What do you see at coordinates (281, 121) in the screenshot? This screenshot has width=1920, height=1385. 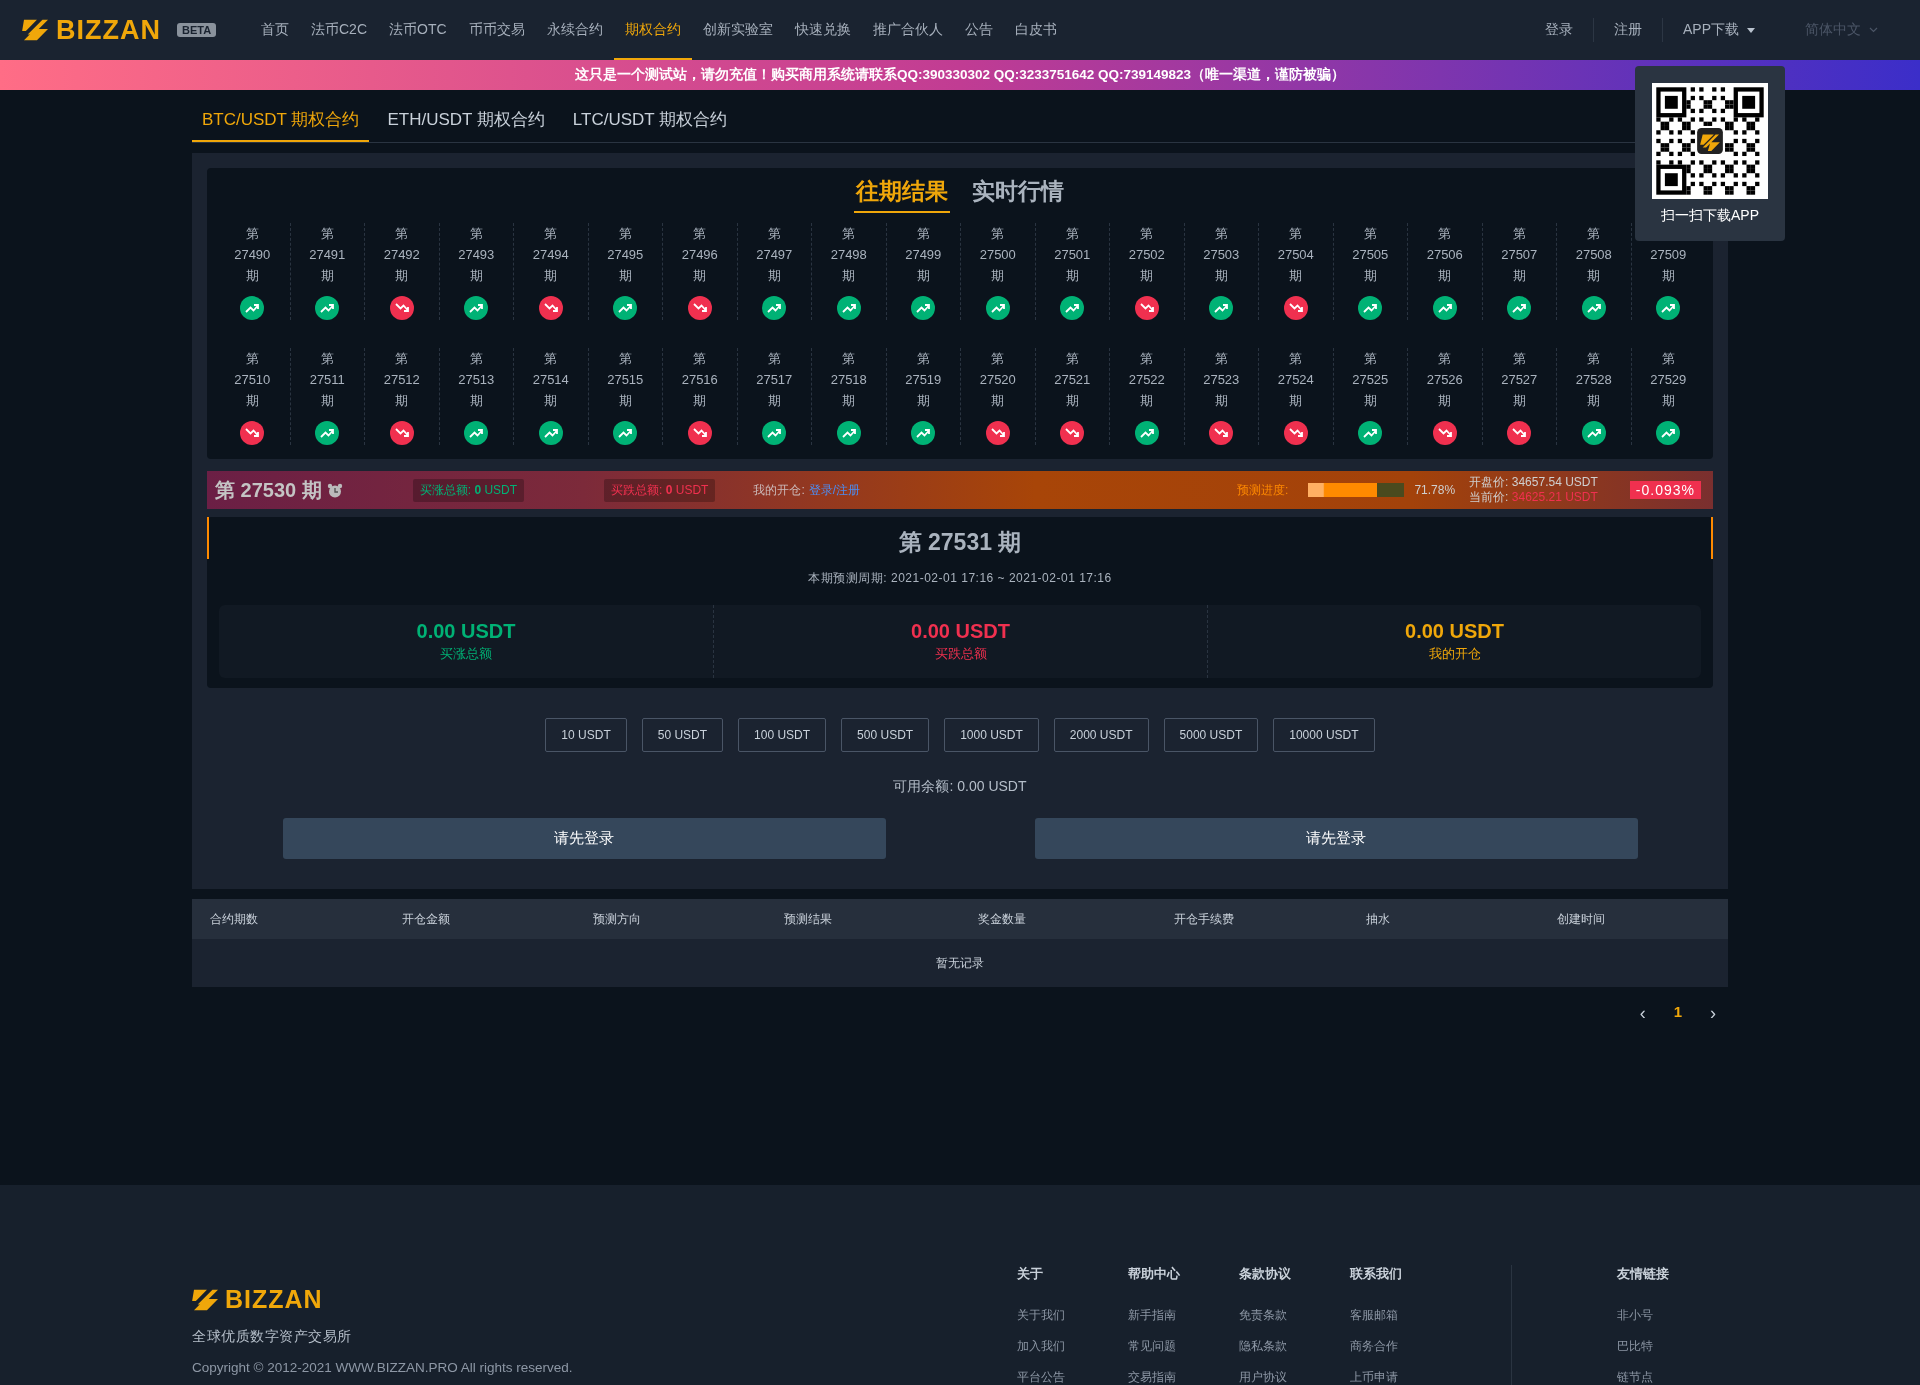 I see `contract-tab: BTC/USDT 期权合约` at bounding box center [281, 121].